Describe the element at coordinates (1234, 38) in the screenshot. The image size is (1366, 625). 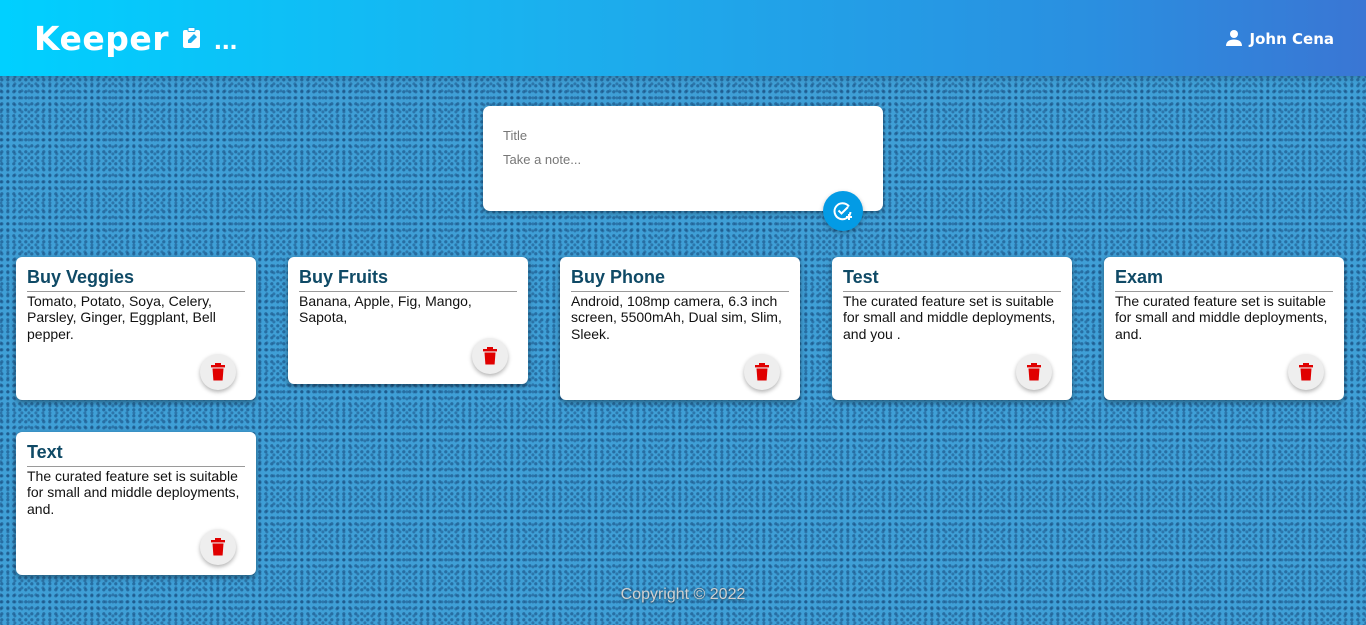
I see `person-icon` at that location.